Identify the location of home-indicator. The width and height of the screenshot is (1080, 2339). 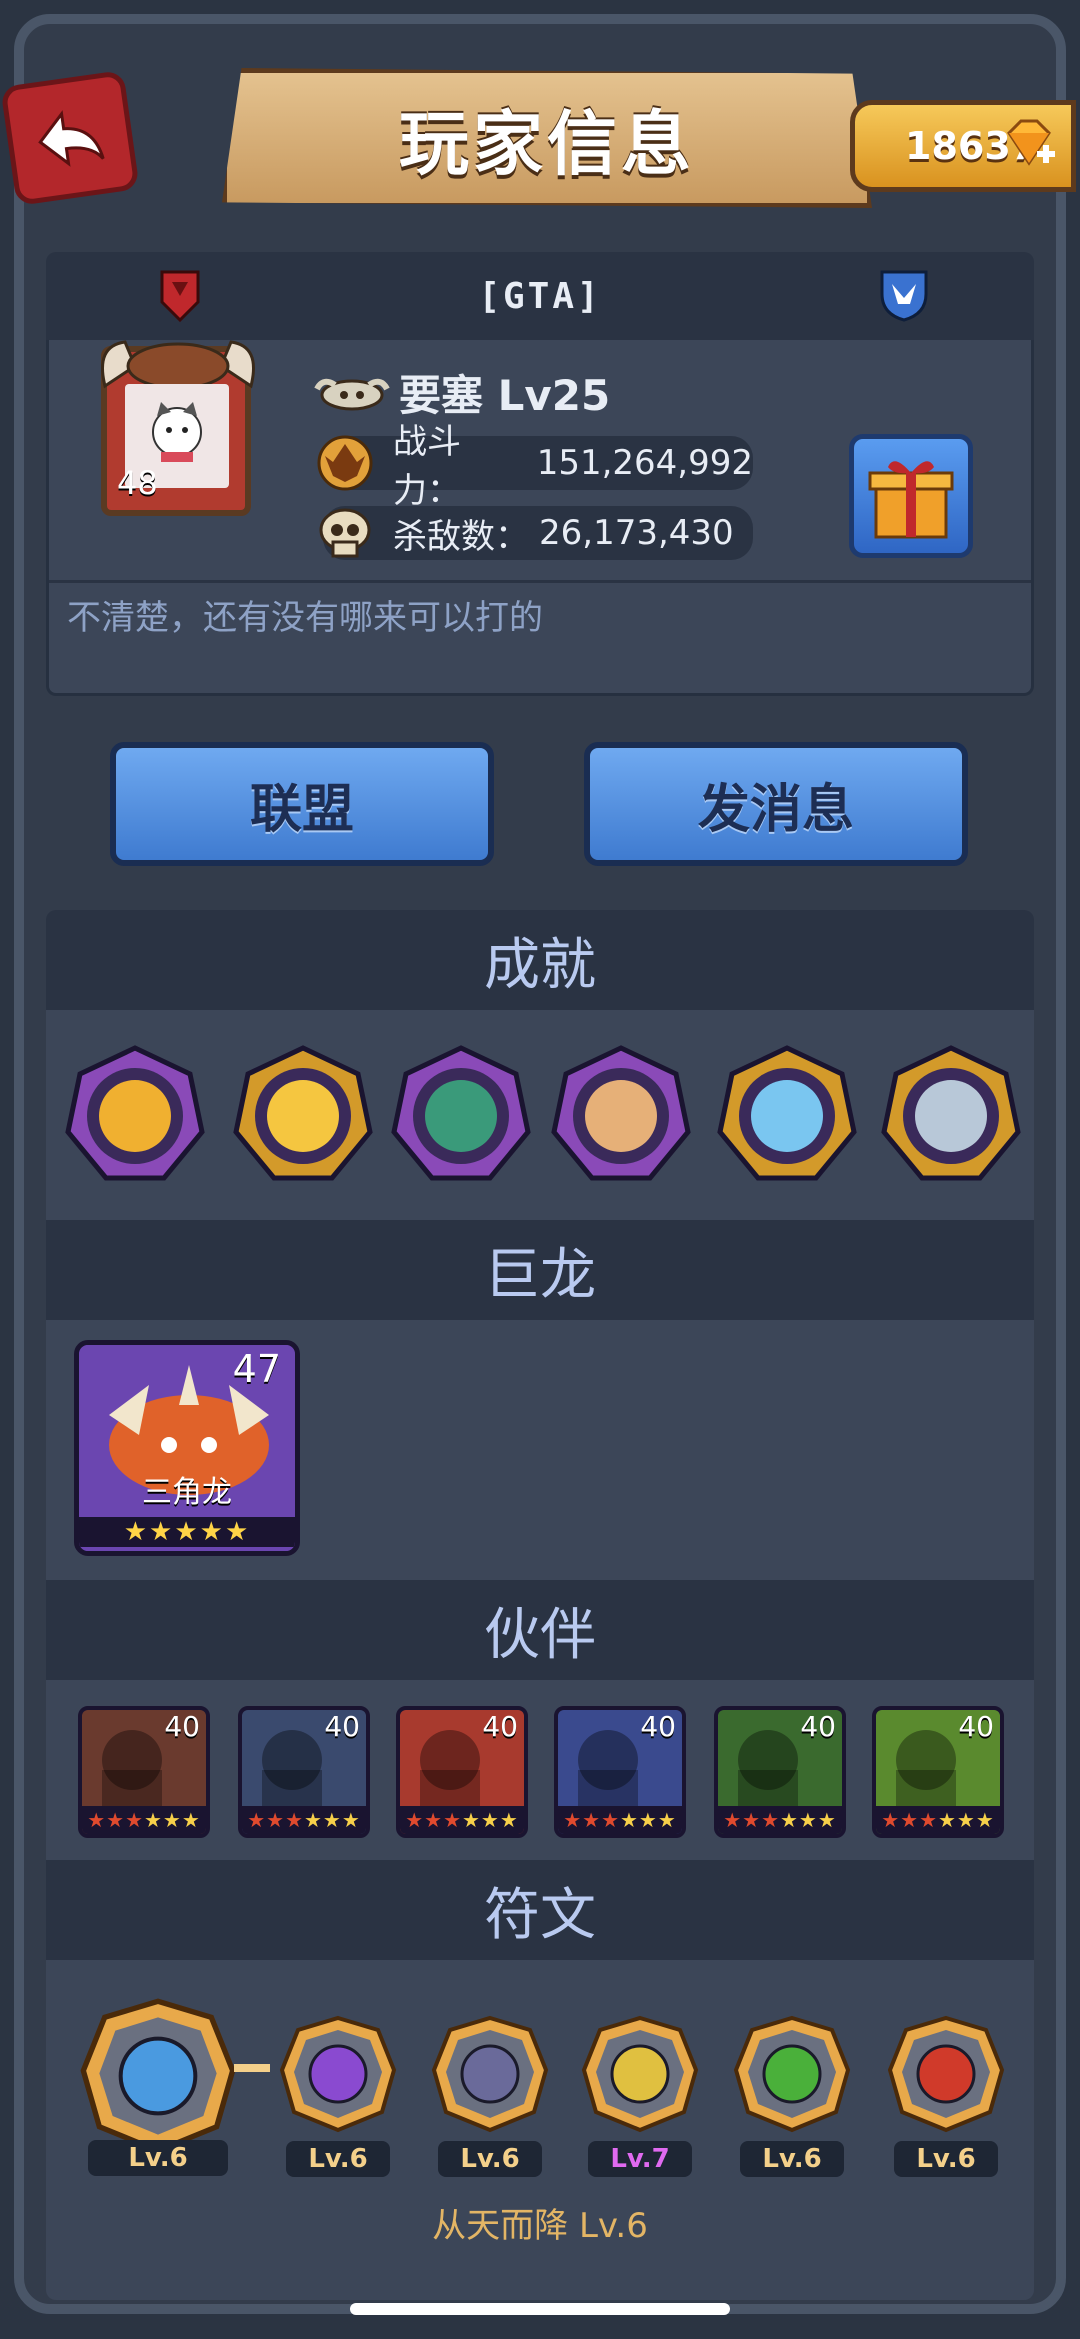
(540, 2309).